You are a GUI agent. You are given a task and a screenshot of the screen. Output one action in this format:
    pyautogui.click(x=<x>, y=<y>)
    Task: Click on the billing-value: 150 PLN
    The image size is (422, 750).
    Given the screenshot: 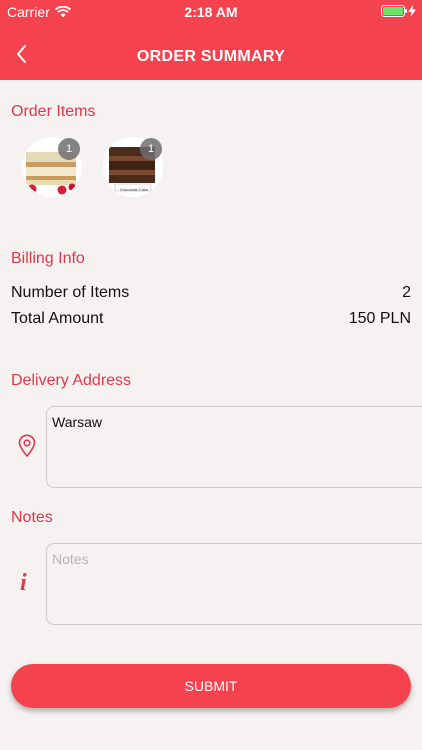 What is the action you would take?
    pyautogui.click(x=379, y=318)
    